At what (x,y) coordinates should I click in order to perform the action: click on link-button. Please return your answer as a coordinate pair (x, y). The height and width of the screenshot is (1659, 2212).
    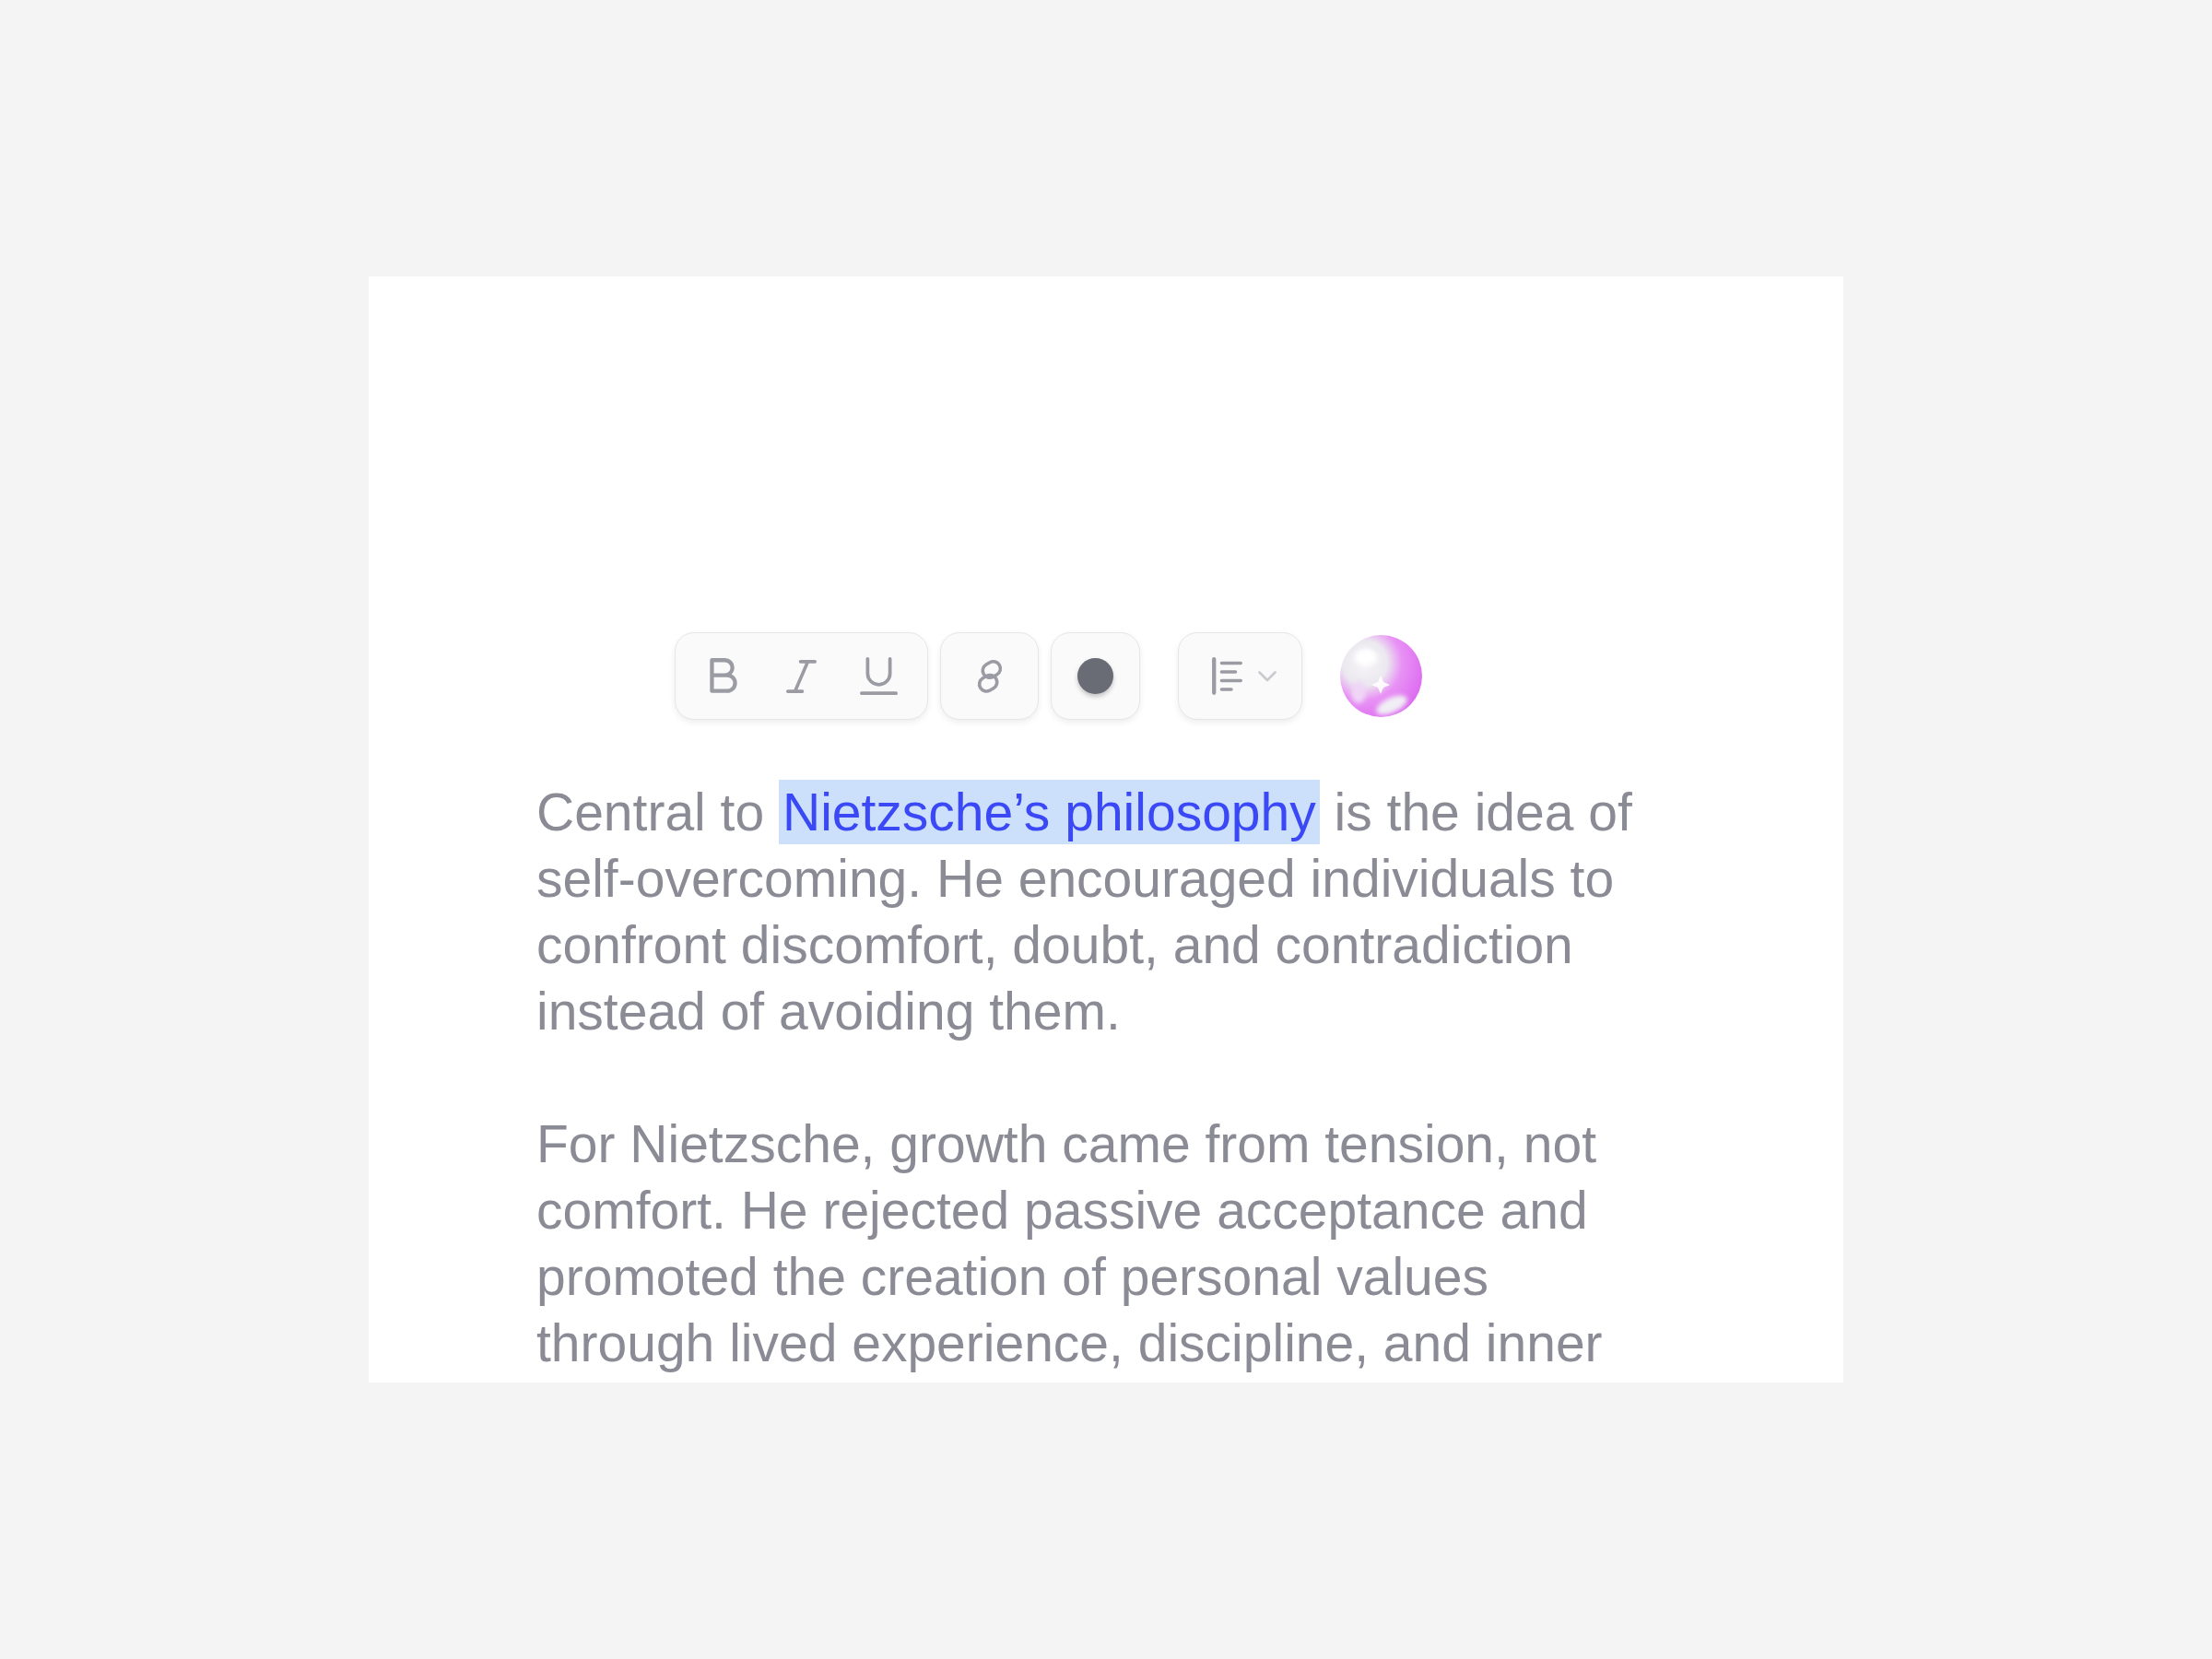
    Looking at the image, I should click on (989, 676).